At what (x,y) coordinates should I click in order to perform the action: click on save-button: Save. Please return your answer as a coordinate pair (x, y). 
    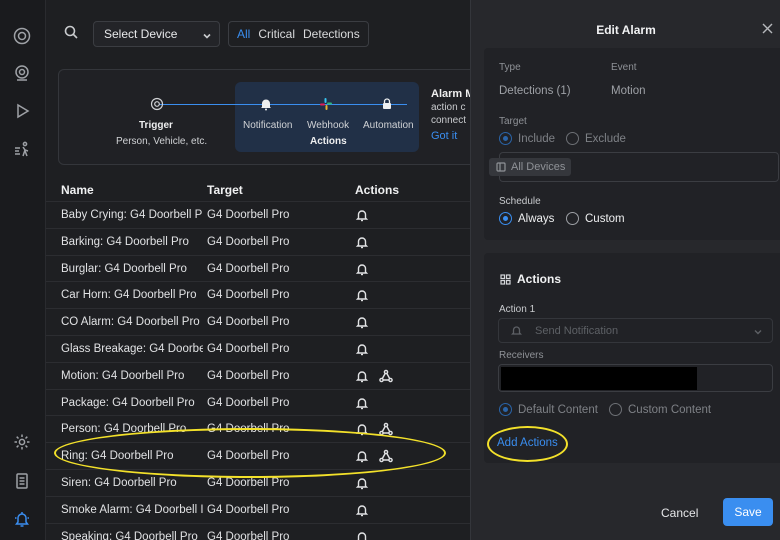
    Looking at the image, I should click on (748, 512).